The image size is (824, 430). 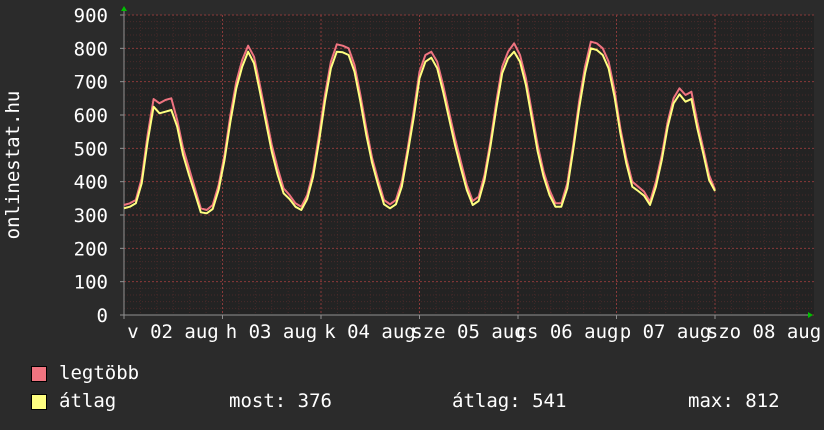 I want to click on x-tick-label: cs 06 aug, so click(x=567, y=332).